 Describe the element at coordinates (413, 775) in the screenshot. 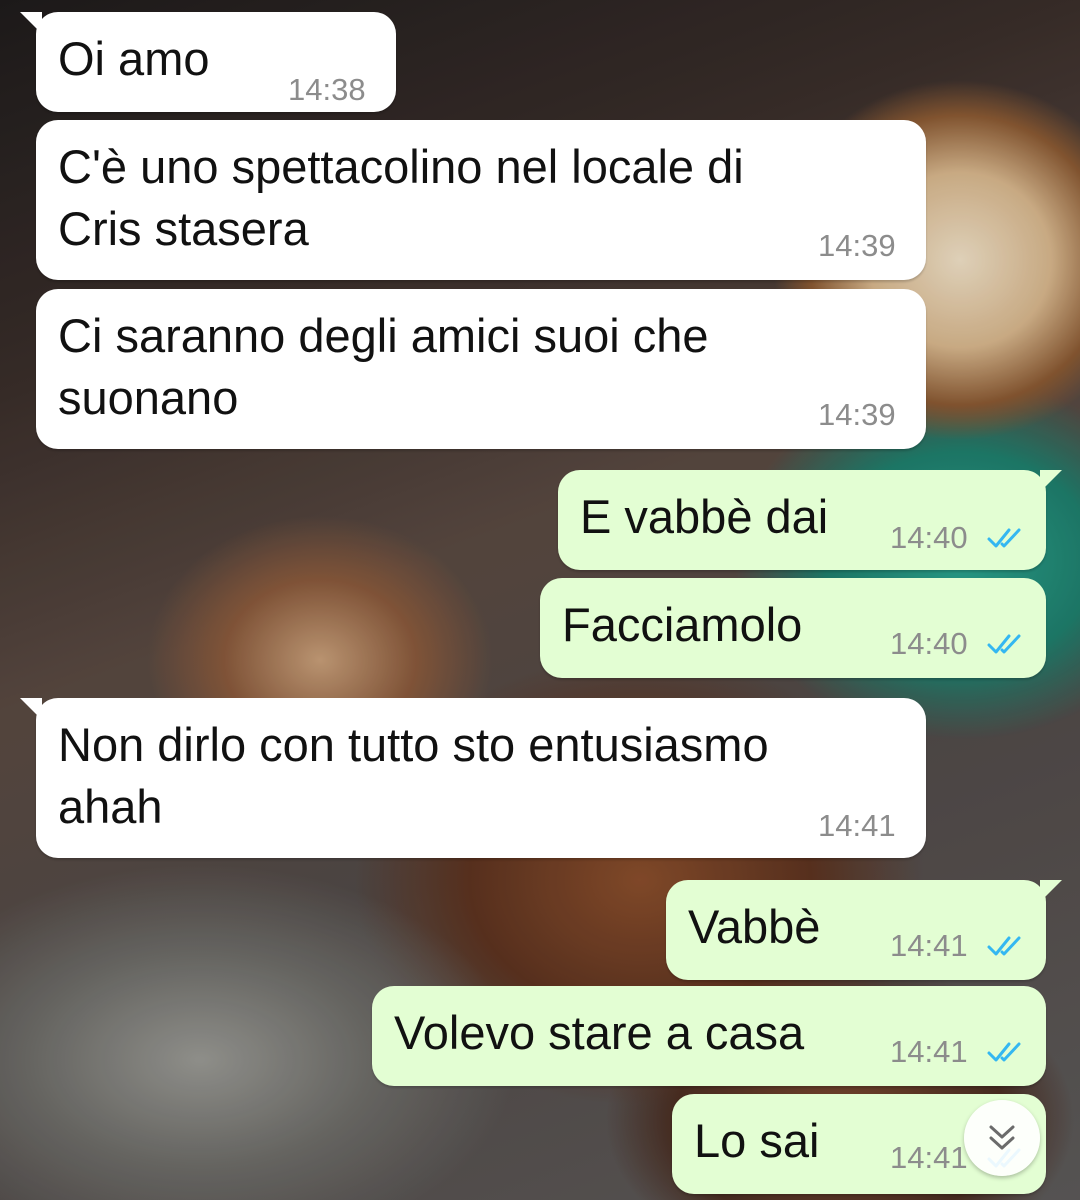

I see `message-text: Non dirlo con tutto sto entusiasmo ahah` at that location.